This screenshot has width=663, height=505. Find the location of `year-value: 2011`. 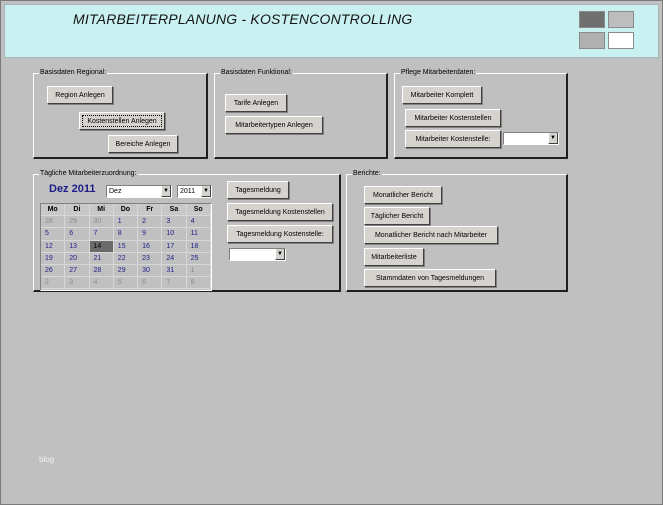

year-value: 2011 is located at coordinates (188, 191).